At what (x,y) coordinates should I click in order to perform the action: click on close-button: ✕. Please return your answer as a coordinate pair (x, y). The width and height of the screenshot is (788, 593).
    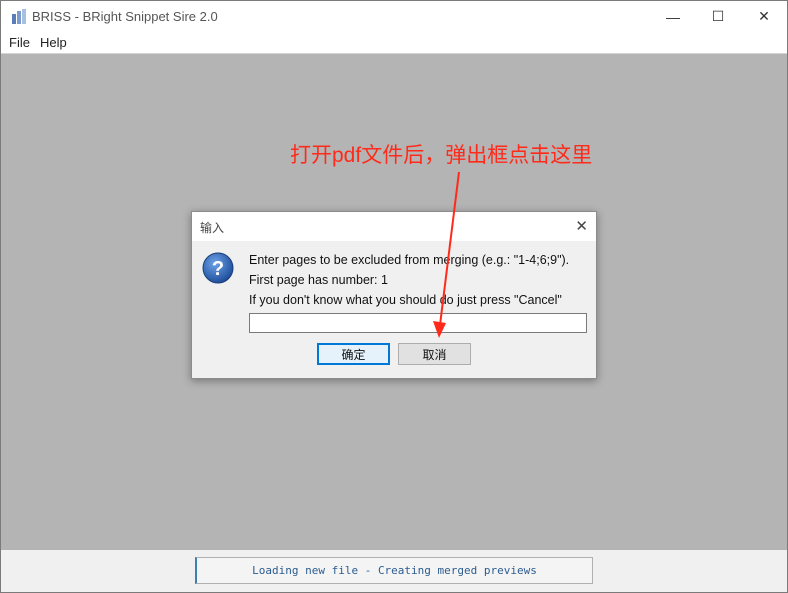
    Looking at the image, I should click on (764, 16).